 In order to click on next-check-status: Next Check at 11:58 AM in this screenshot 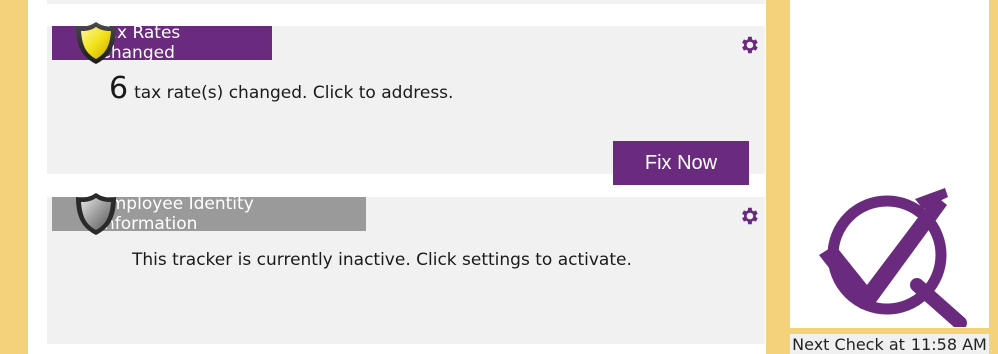, I will do `click(889, 344)`.